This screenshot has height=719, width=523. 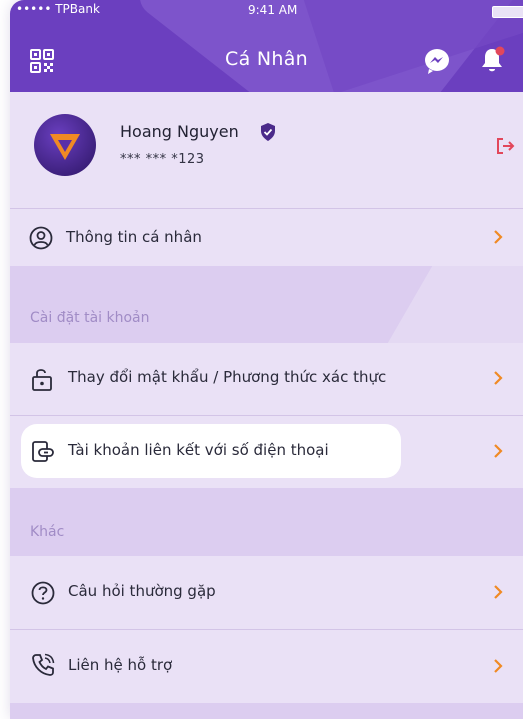 I want to click on user-name: Hoang Nguyen, so click(x=179, y=131).